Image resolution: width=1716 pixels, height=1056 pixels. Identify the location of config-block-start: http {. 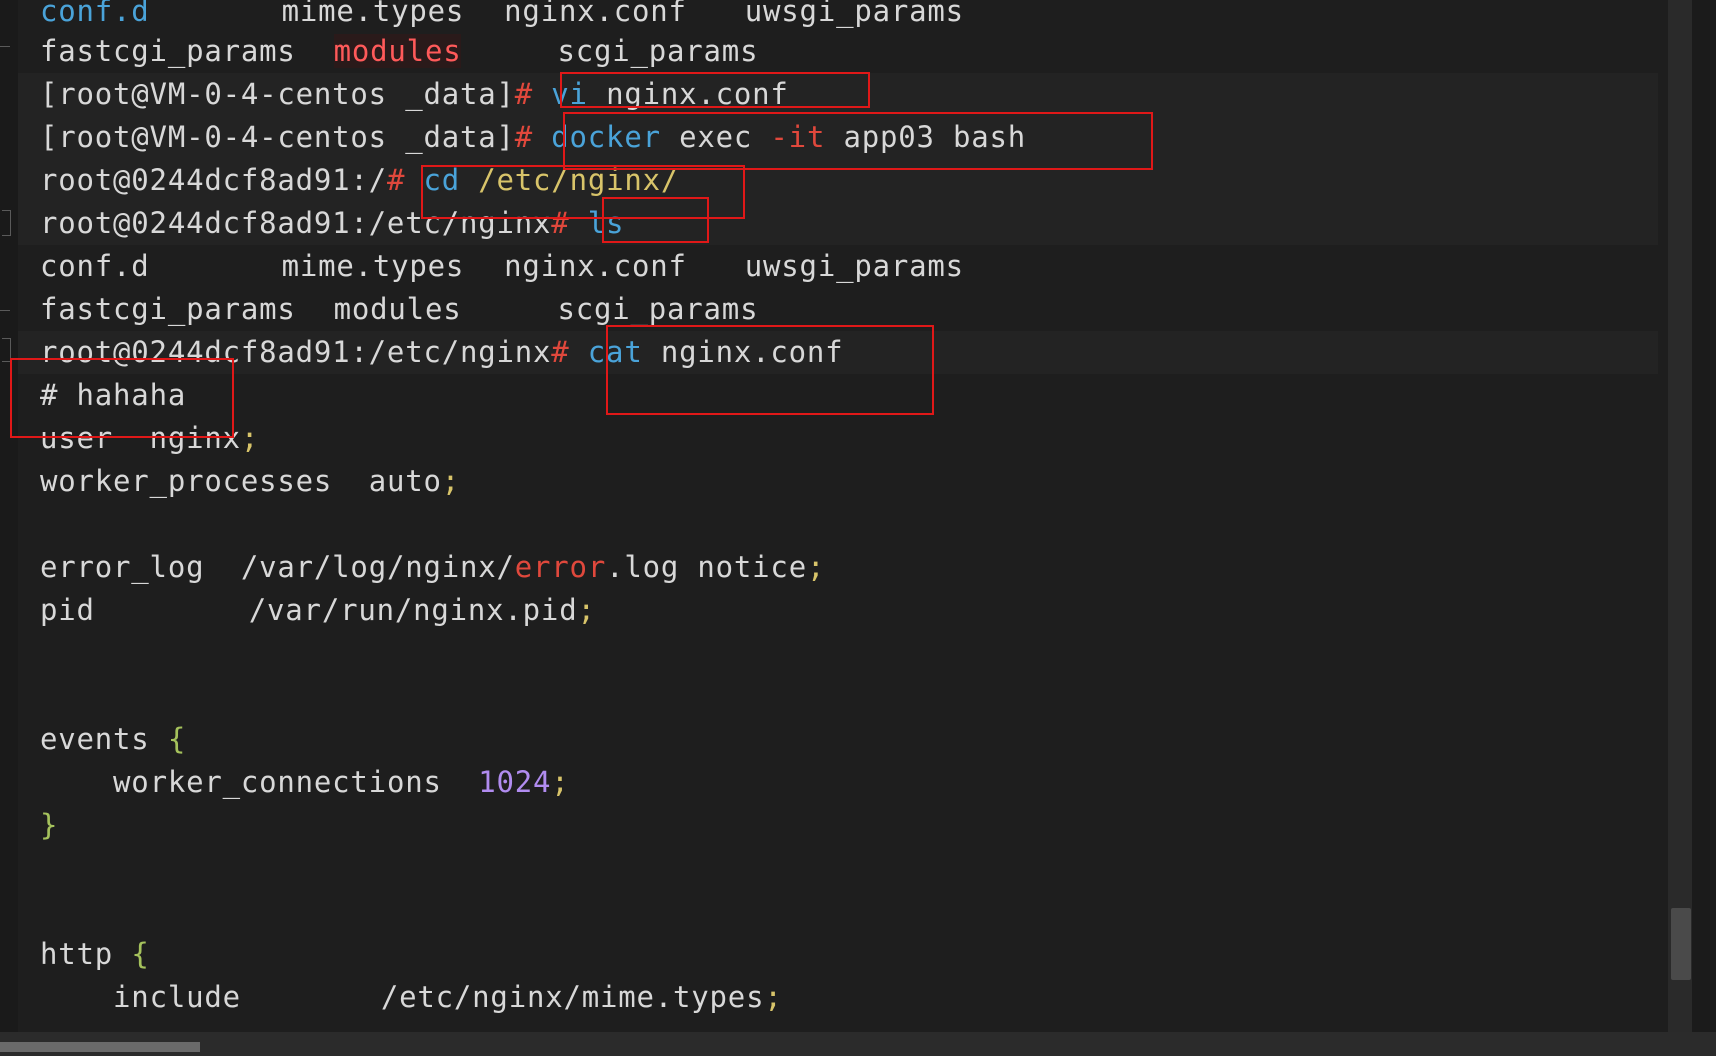
(95, 954).